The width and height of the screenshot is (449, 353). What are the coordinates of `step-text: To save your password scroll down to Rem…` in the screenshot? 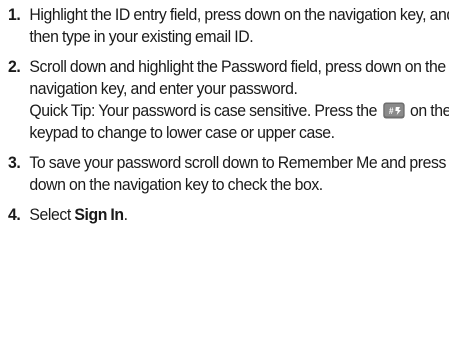 It's located at (237, 173).